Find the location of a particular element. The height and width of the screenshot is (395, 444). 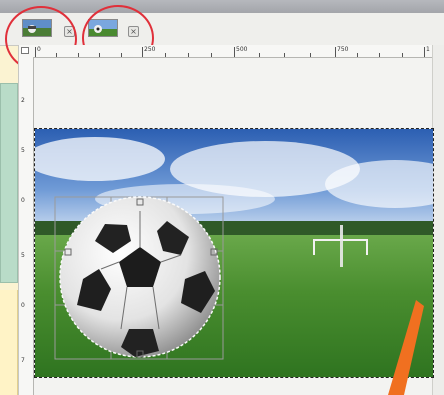

vertical-ruler: 2 5 0 5 0 7 is located at coordinates (26, 226).